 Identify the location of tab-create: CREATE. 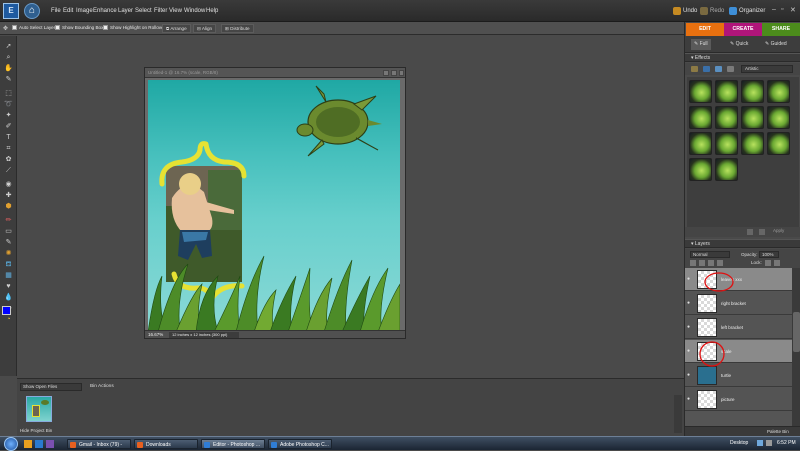
(743, 29).